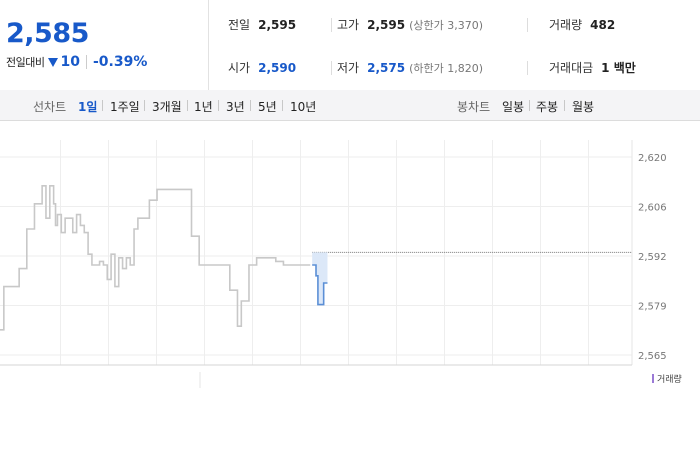 The height and width of the screenshot is (450, 700). I want to click on candle-monthly: 월봉, so click(583, 106).